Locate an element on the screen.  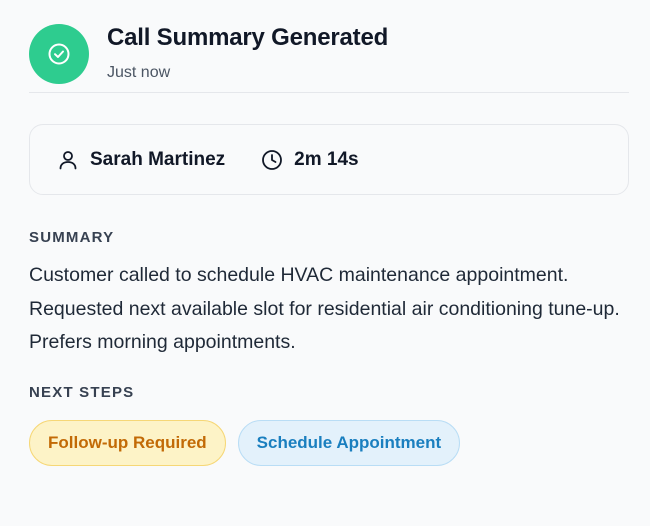
header-text: Call Summary Generated Just now is located at coordinates (247, 51).